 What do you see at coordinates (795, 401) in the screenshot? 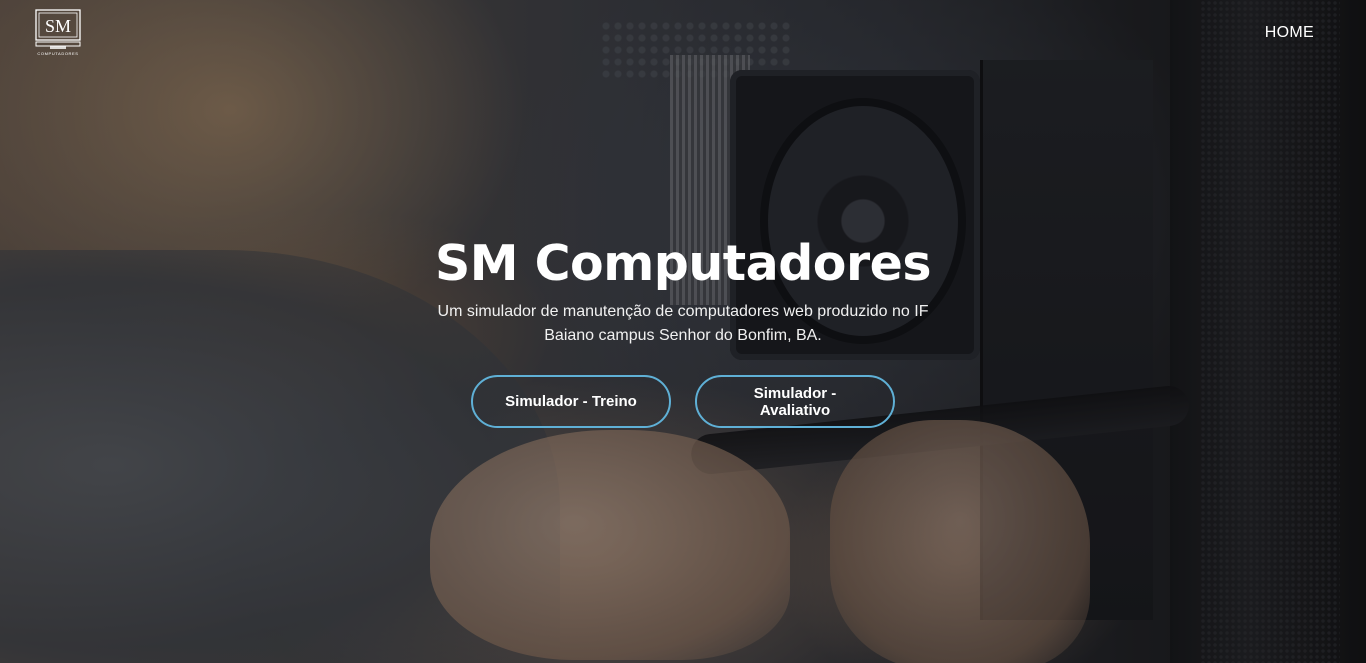
I see `simulator-evaluation-button: Simulador - Avaliativo` at bounding box center [795, 401].